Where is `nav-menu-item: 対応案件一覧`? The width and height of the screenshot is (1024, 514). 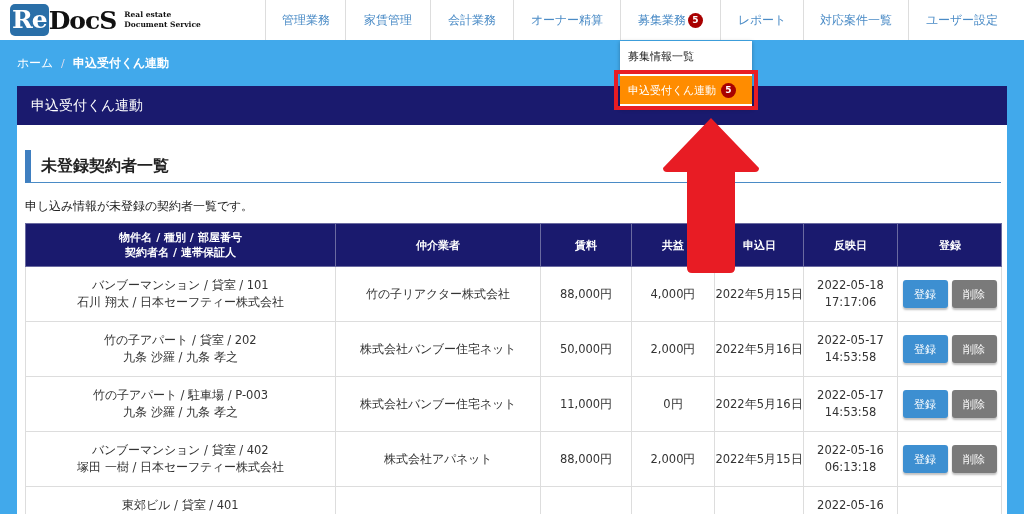
nav-menu-item: 対応案件一覧 is located at coordinates (855, 20).